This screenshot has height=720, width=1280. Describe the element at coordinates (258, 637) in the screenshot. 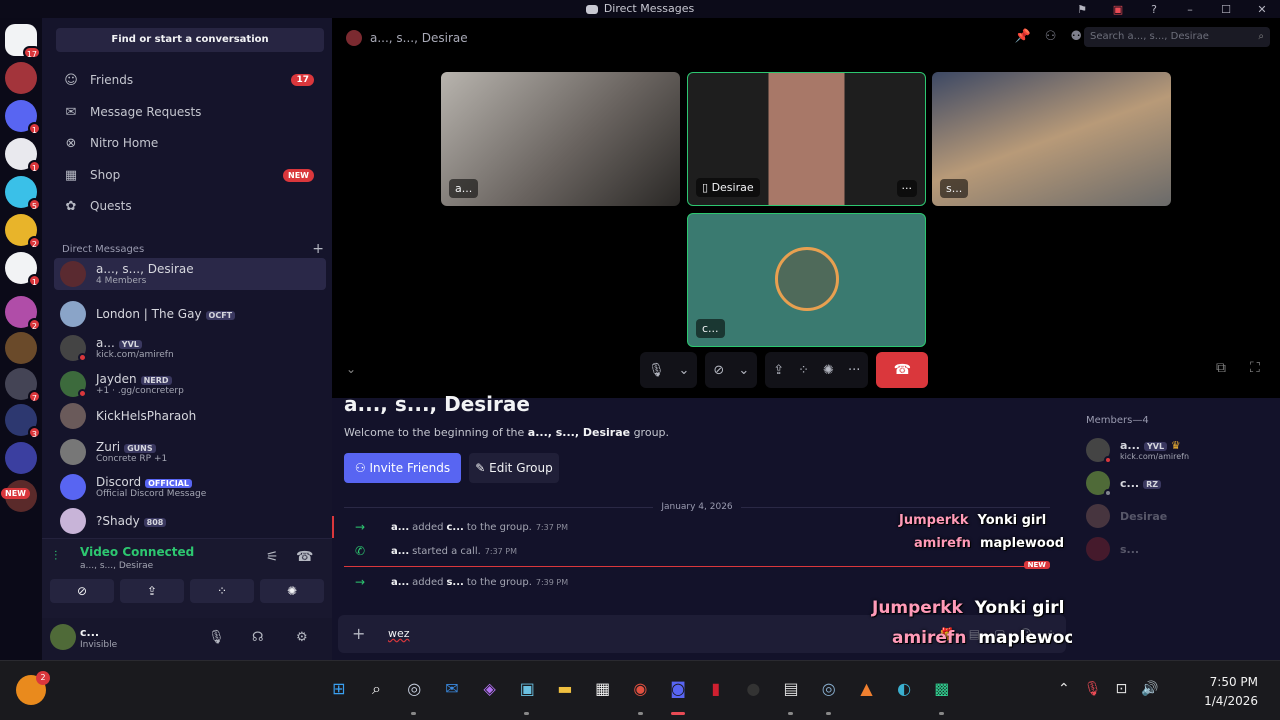

I see `headphones-icon: ☊` at that location.